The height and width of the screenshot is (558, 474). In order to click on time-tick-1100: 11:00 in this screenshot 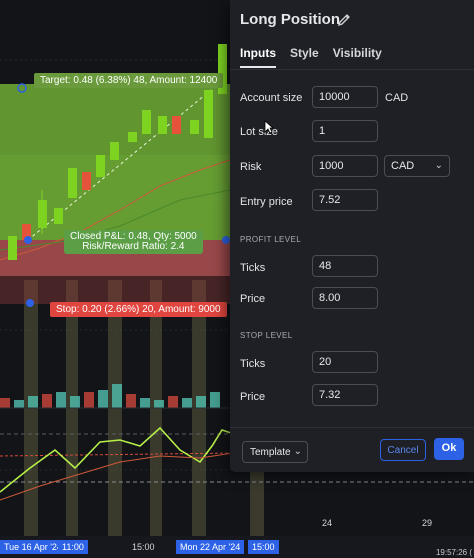, I will do `click(73, 547)`.